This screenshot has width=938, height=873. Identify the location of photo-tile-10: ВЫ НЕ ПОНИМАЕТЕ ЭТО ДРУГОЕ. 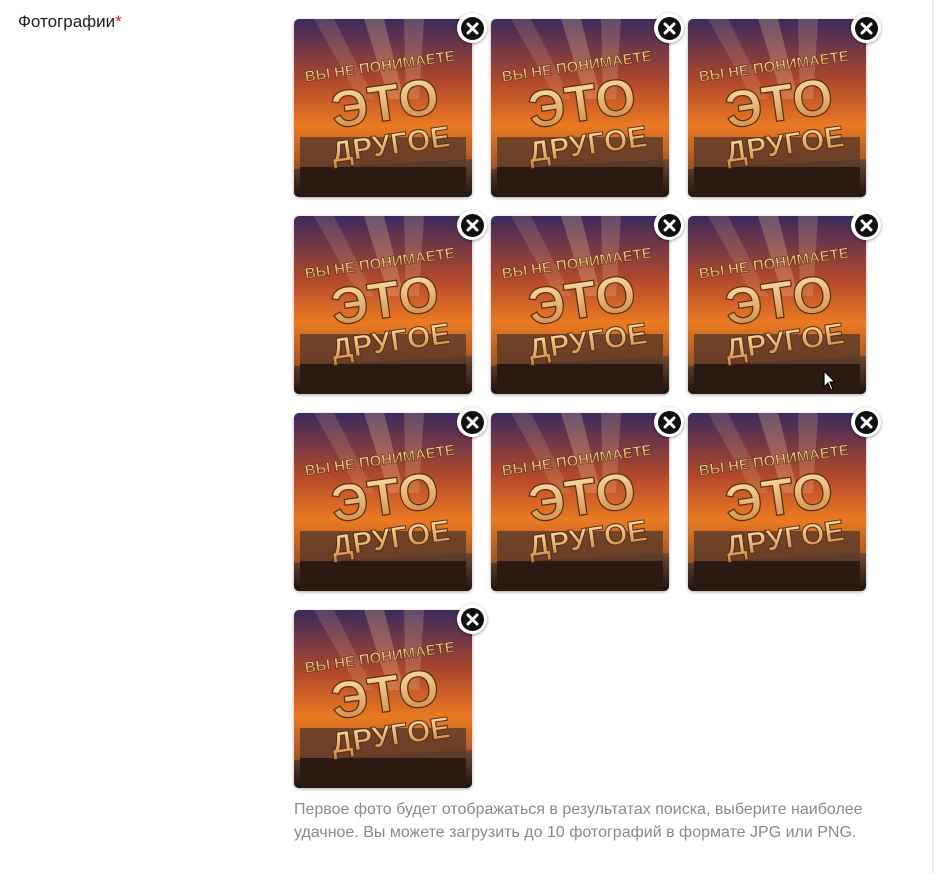
(390, 696).